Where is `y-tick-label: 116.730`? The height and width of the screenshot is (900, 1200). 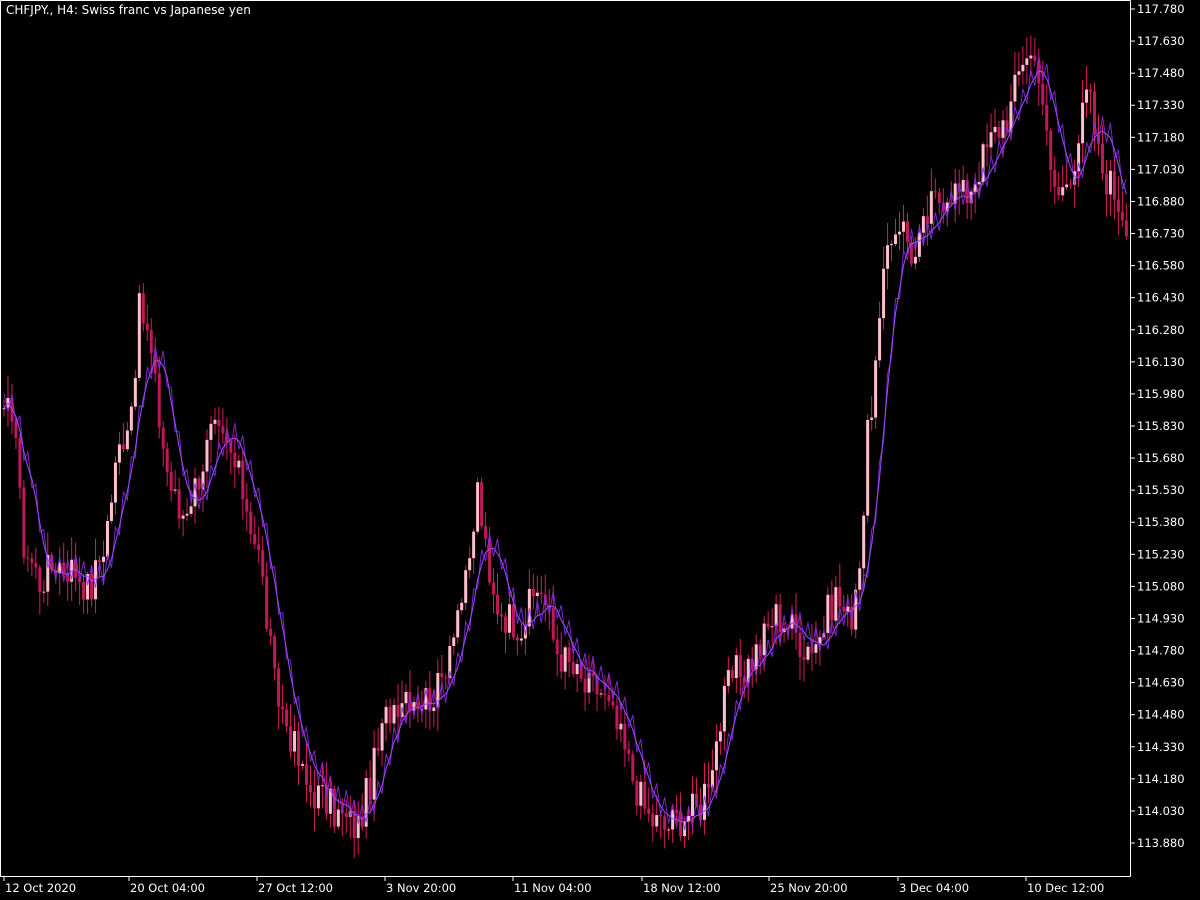 y-tick-label: 116.730 is located at coordinates (1161, 234).